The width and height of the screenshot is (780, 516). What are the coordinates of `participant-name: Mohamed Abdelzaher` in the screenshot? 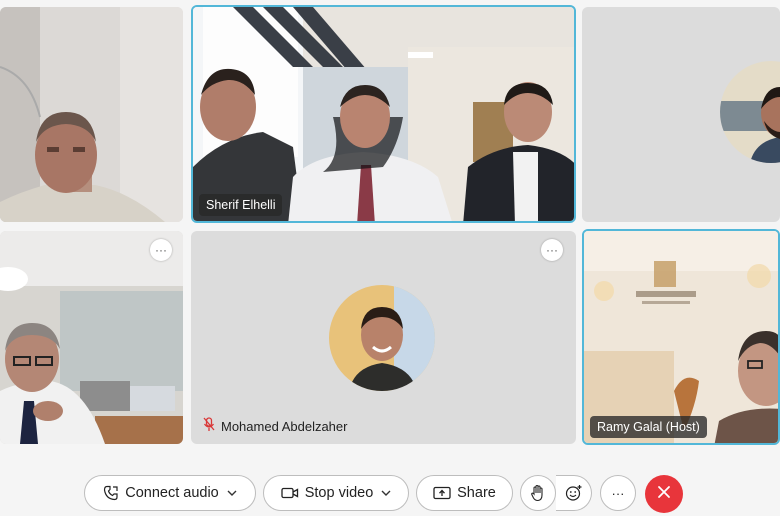 It's located at (284, 426).